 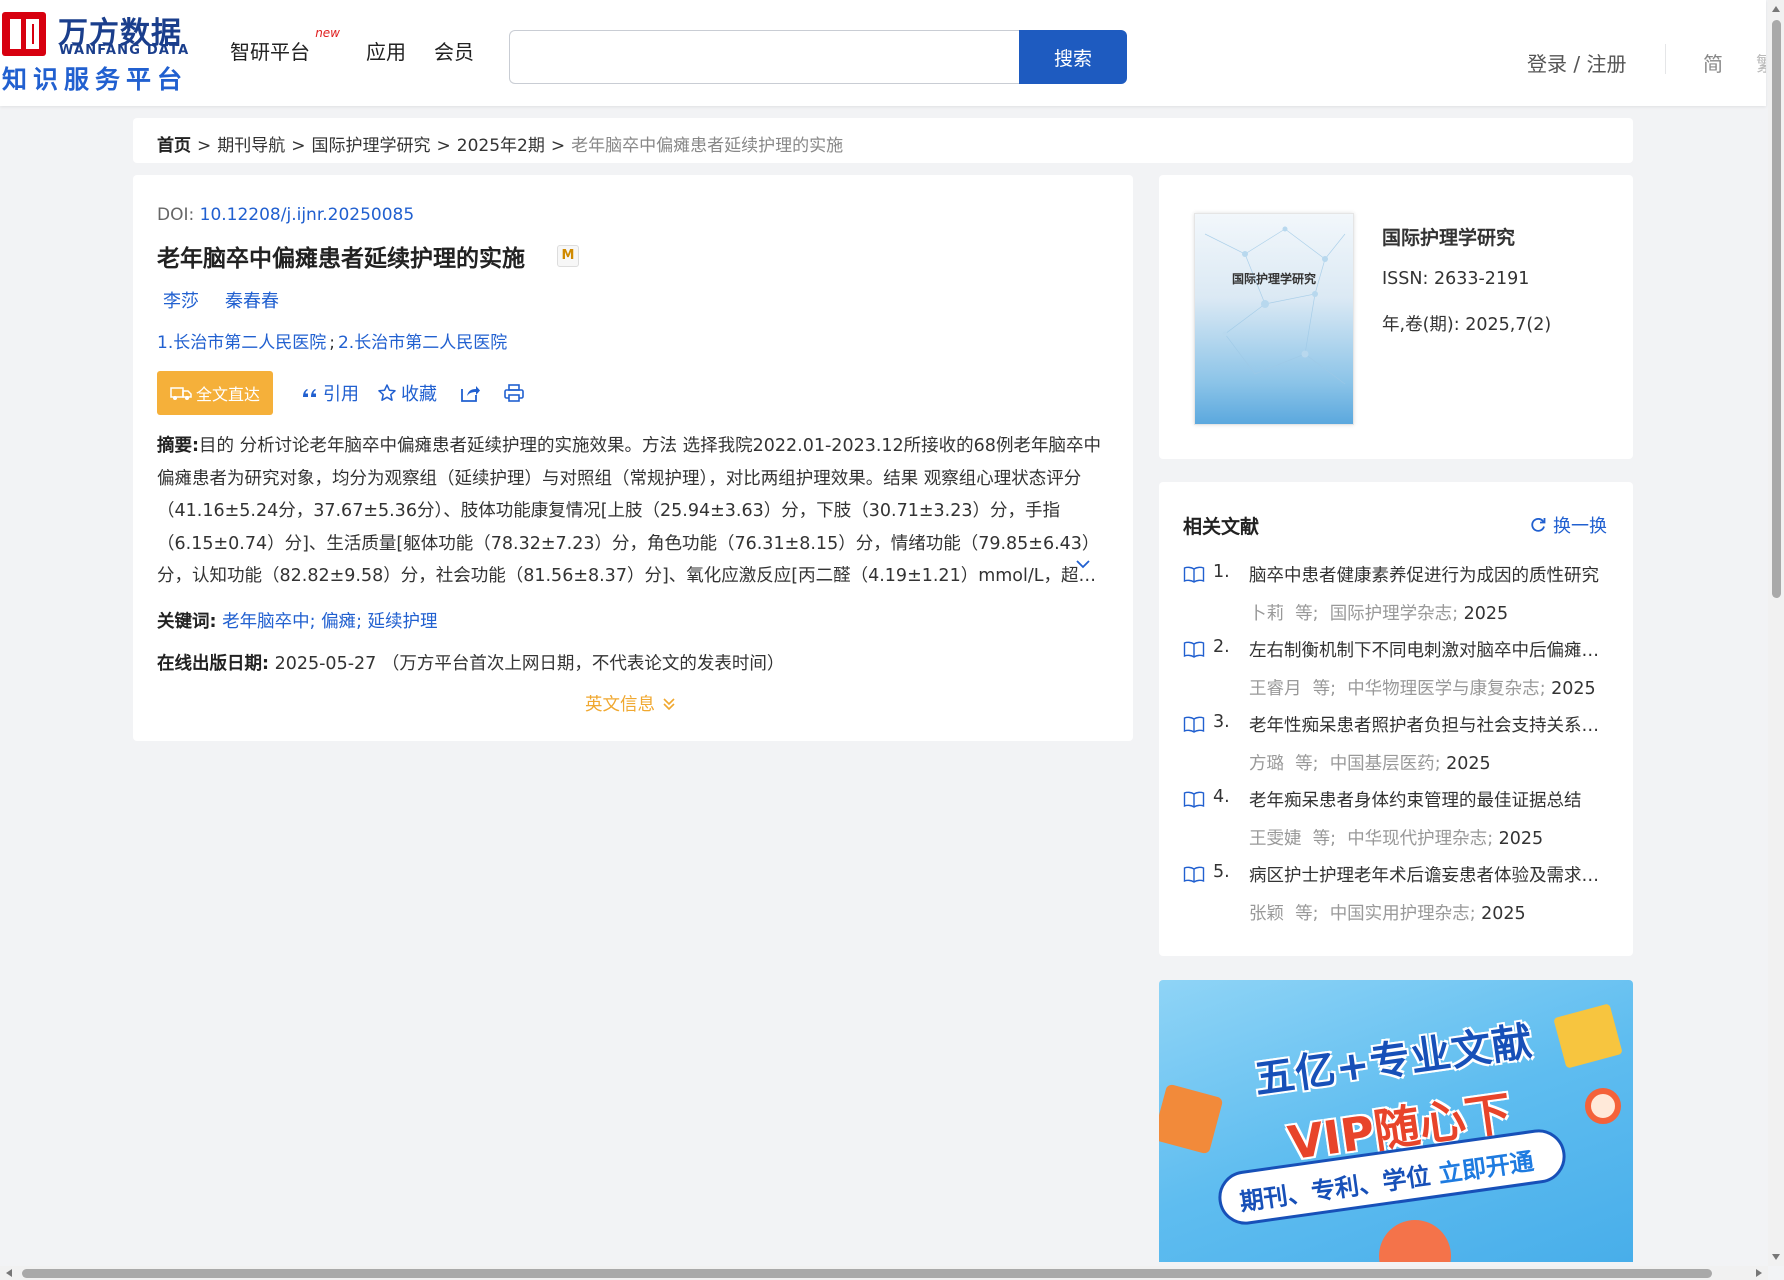 I want to click on horizontal-scroll-thumb, so click(x=867, y=1273).